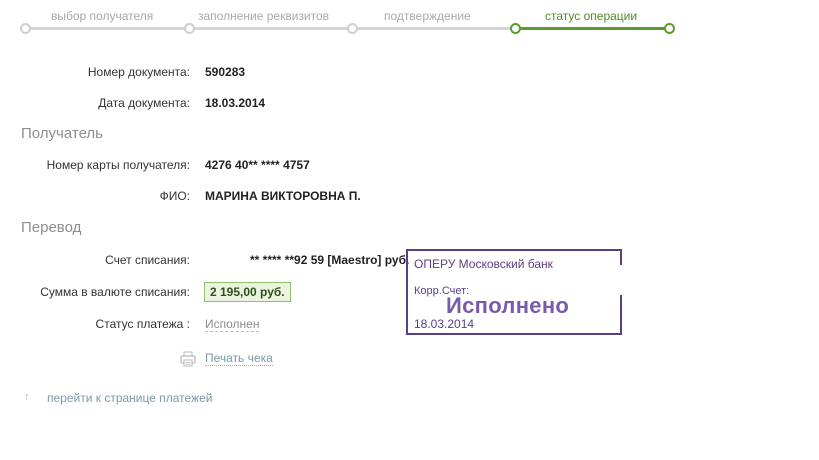 The width and height of the screenshot is (819, 460). I want to click on transfer-section-title: Перевод, so click(51, 227).